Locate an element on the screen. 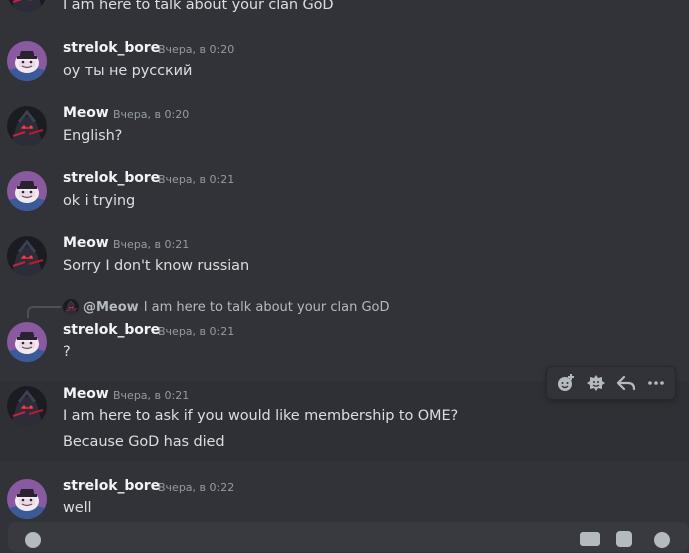  emoji-icon is located at coordinates (662, 542).